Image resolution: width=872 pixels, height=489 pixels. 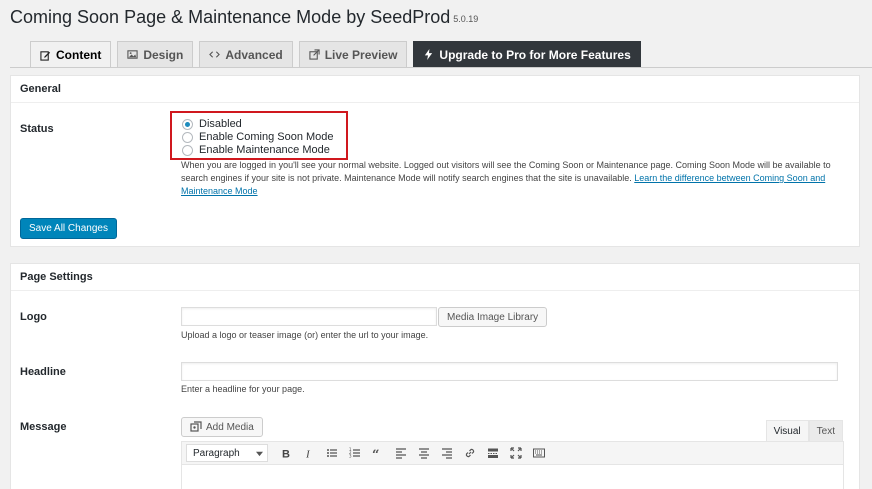 I want to click on message-editor-area, so click(x=512, y=477).